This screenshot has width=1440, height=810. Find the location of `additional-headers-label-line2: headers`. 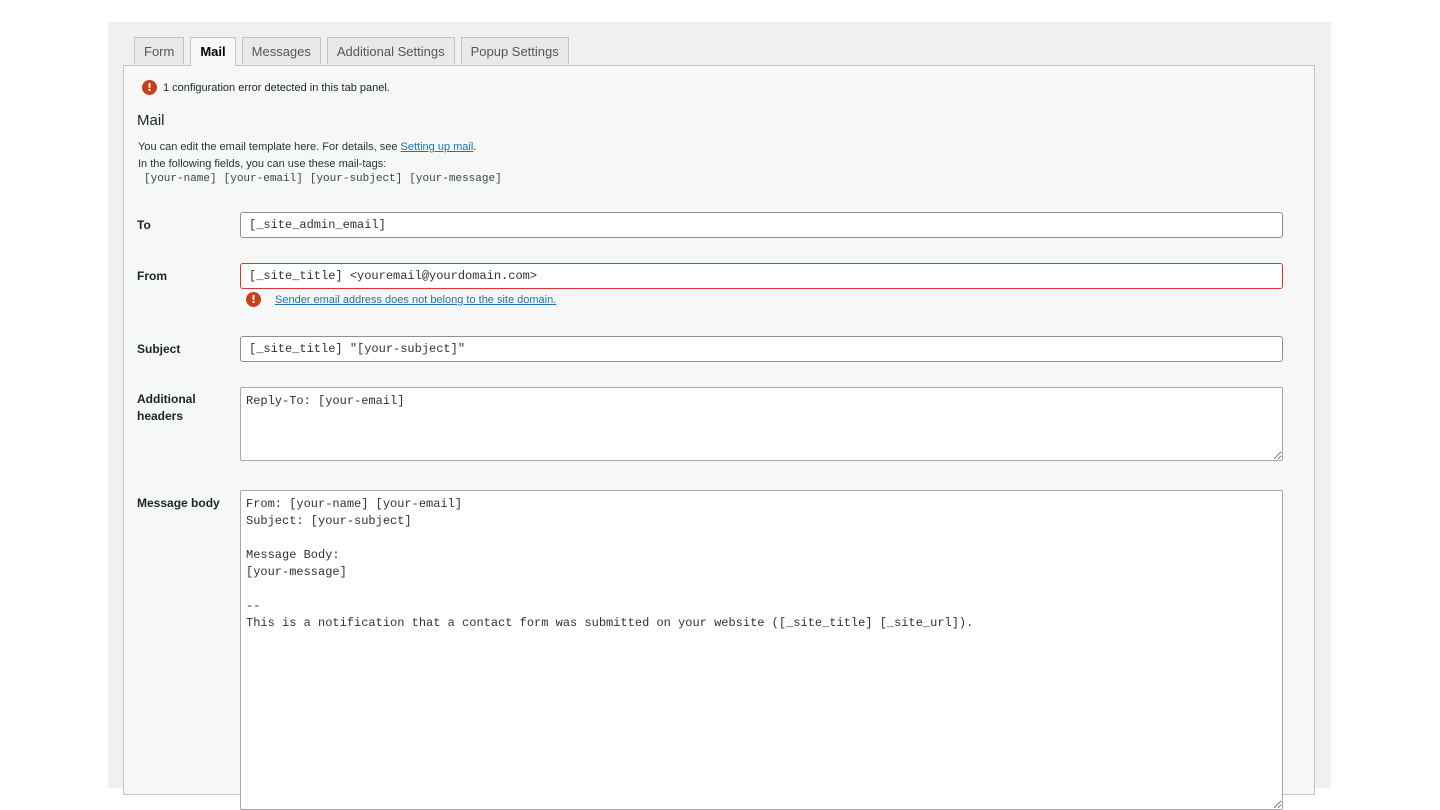

additional-headers-label-line2: headers is located at coordinates (160, 416).